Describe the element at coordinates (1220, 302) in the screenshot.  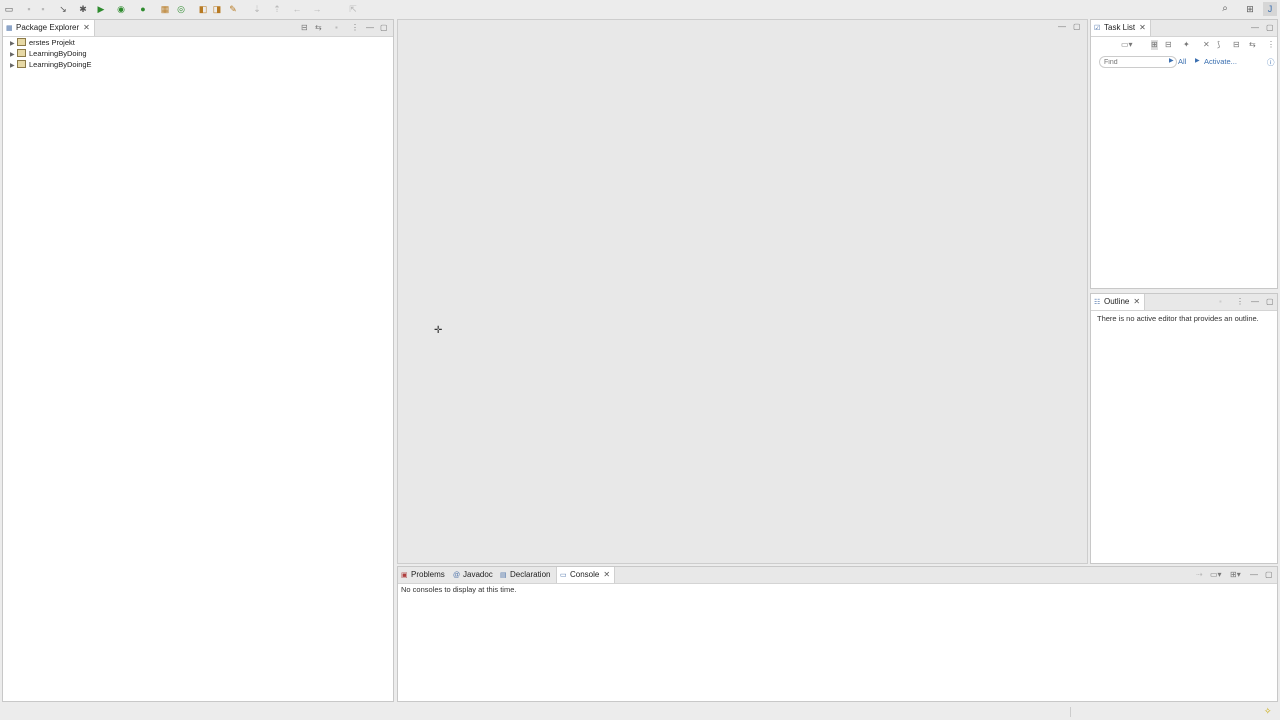
I see `sort-icon: ▪` at that location.